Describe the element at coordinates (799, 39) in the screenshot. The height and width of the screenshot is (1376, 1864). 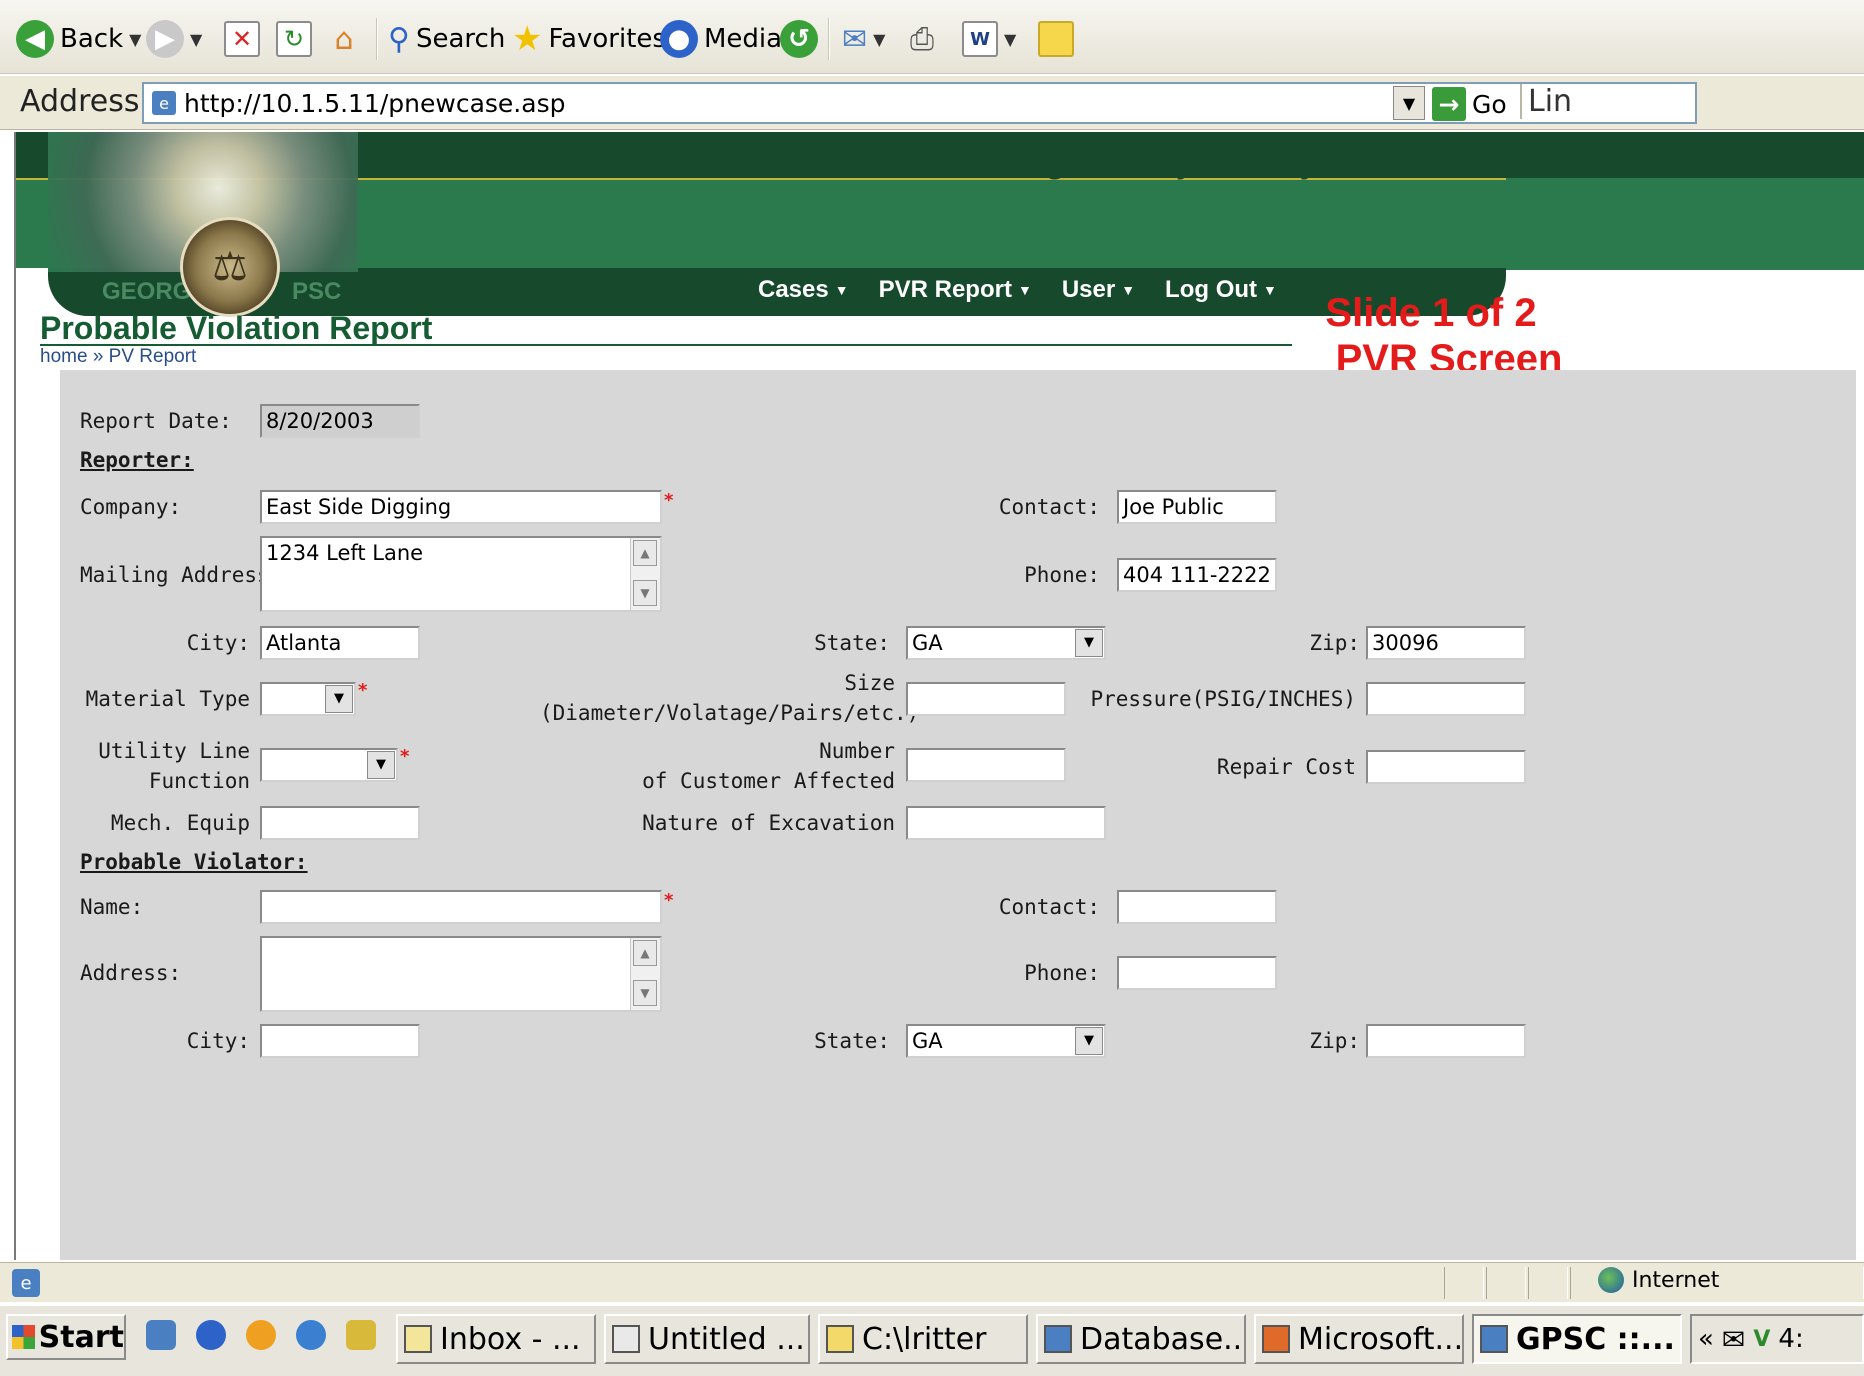
I see `history-button: ↺` at that location.